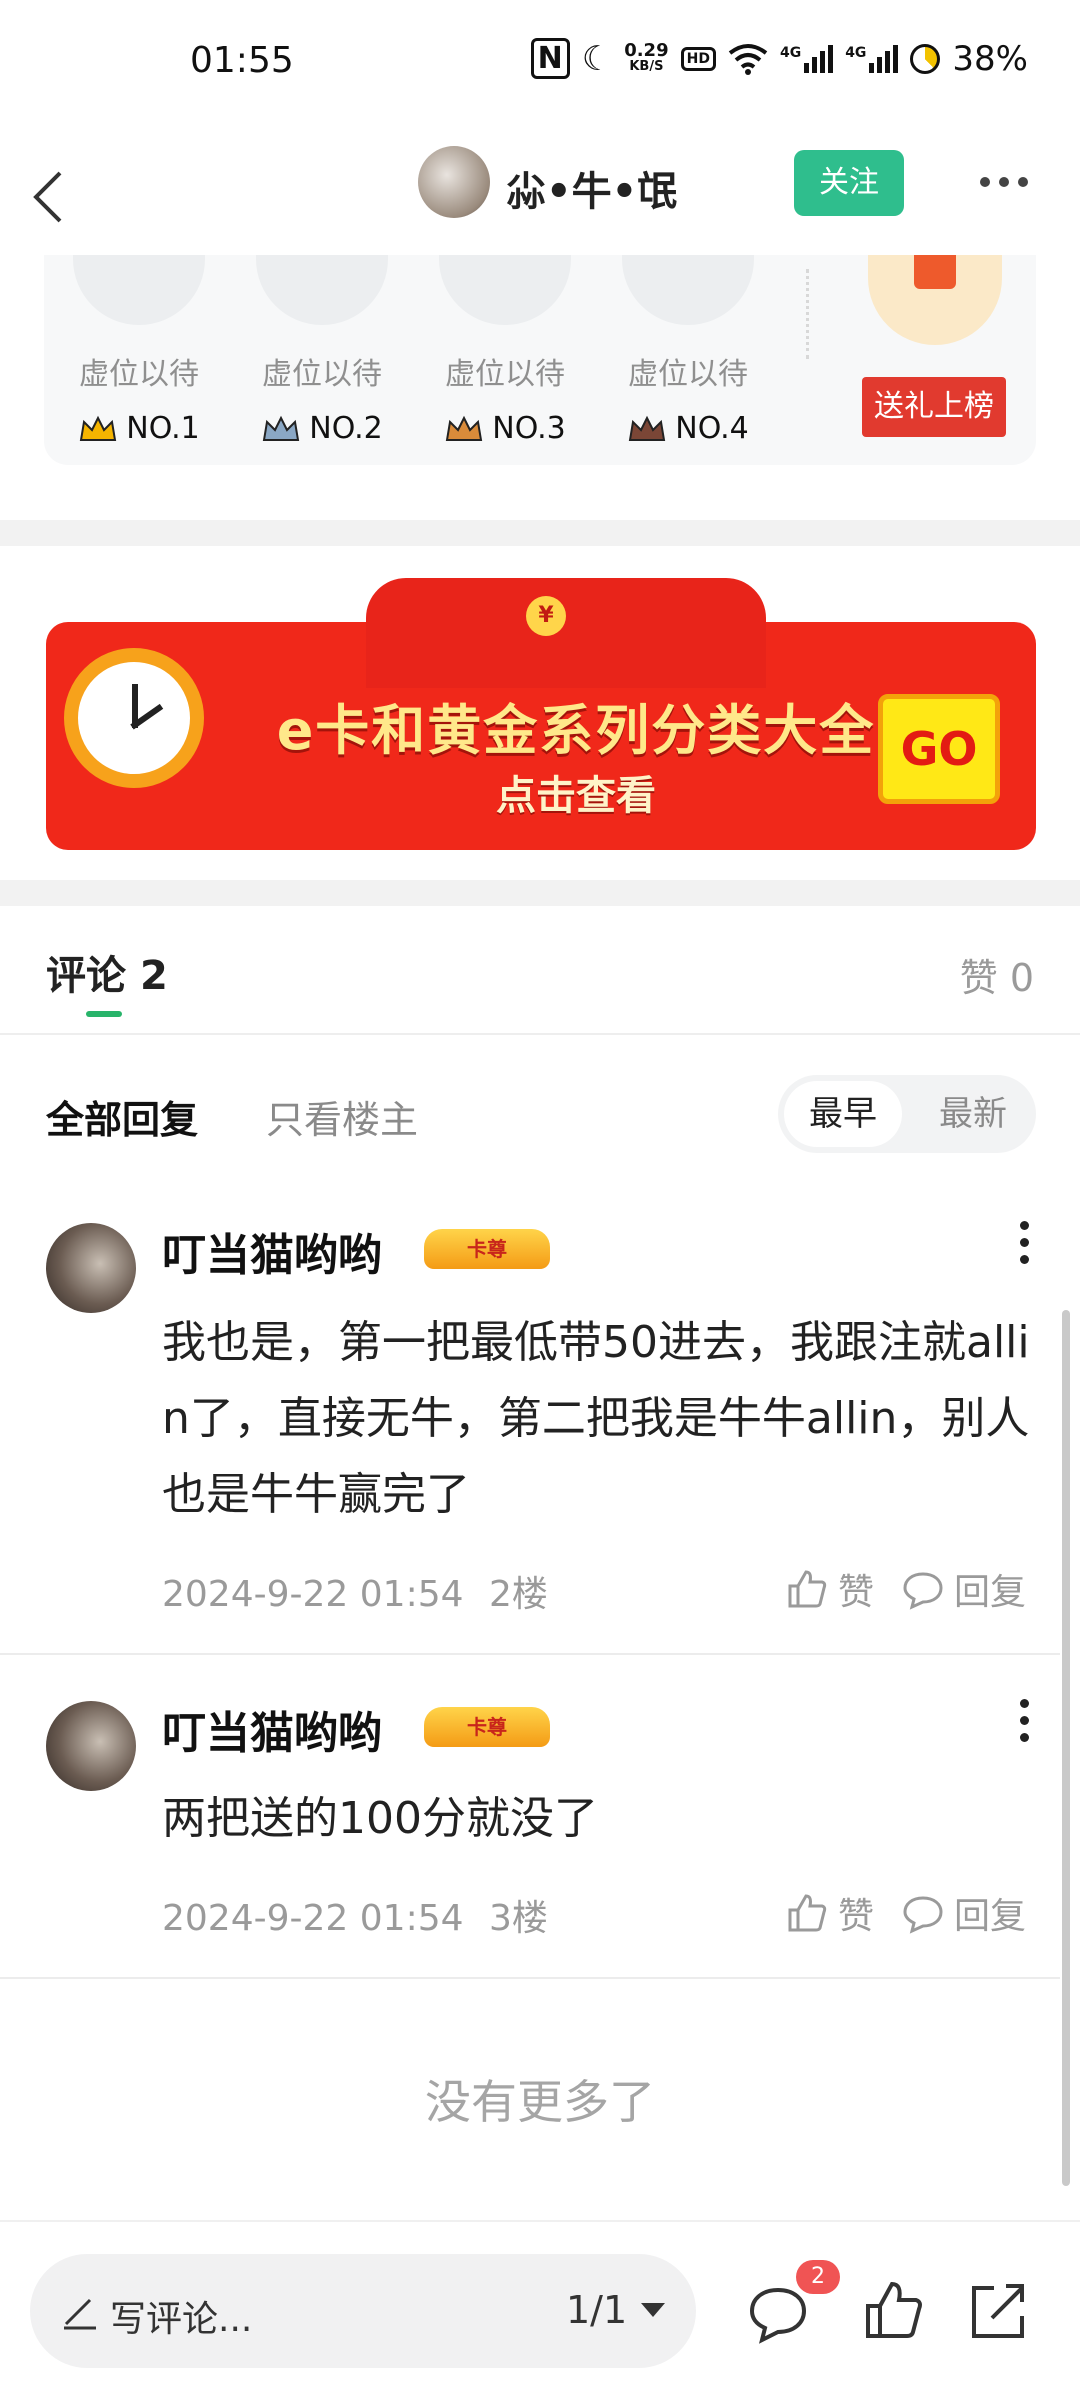  Describe the element at coordinates (540, 970) in the screenshot. I see `comment-tabs: 评论 2 赞 0` at that location.